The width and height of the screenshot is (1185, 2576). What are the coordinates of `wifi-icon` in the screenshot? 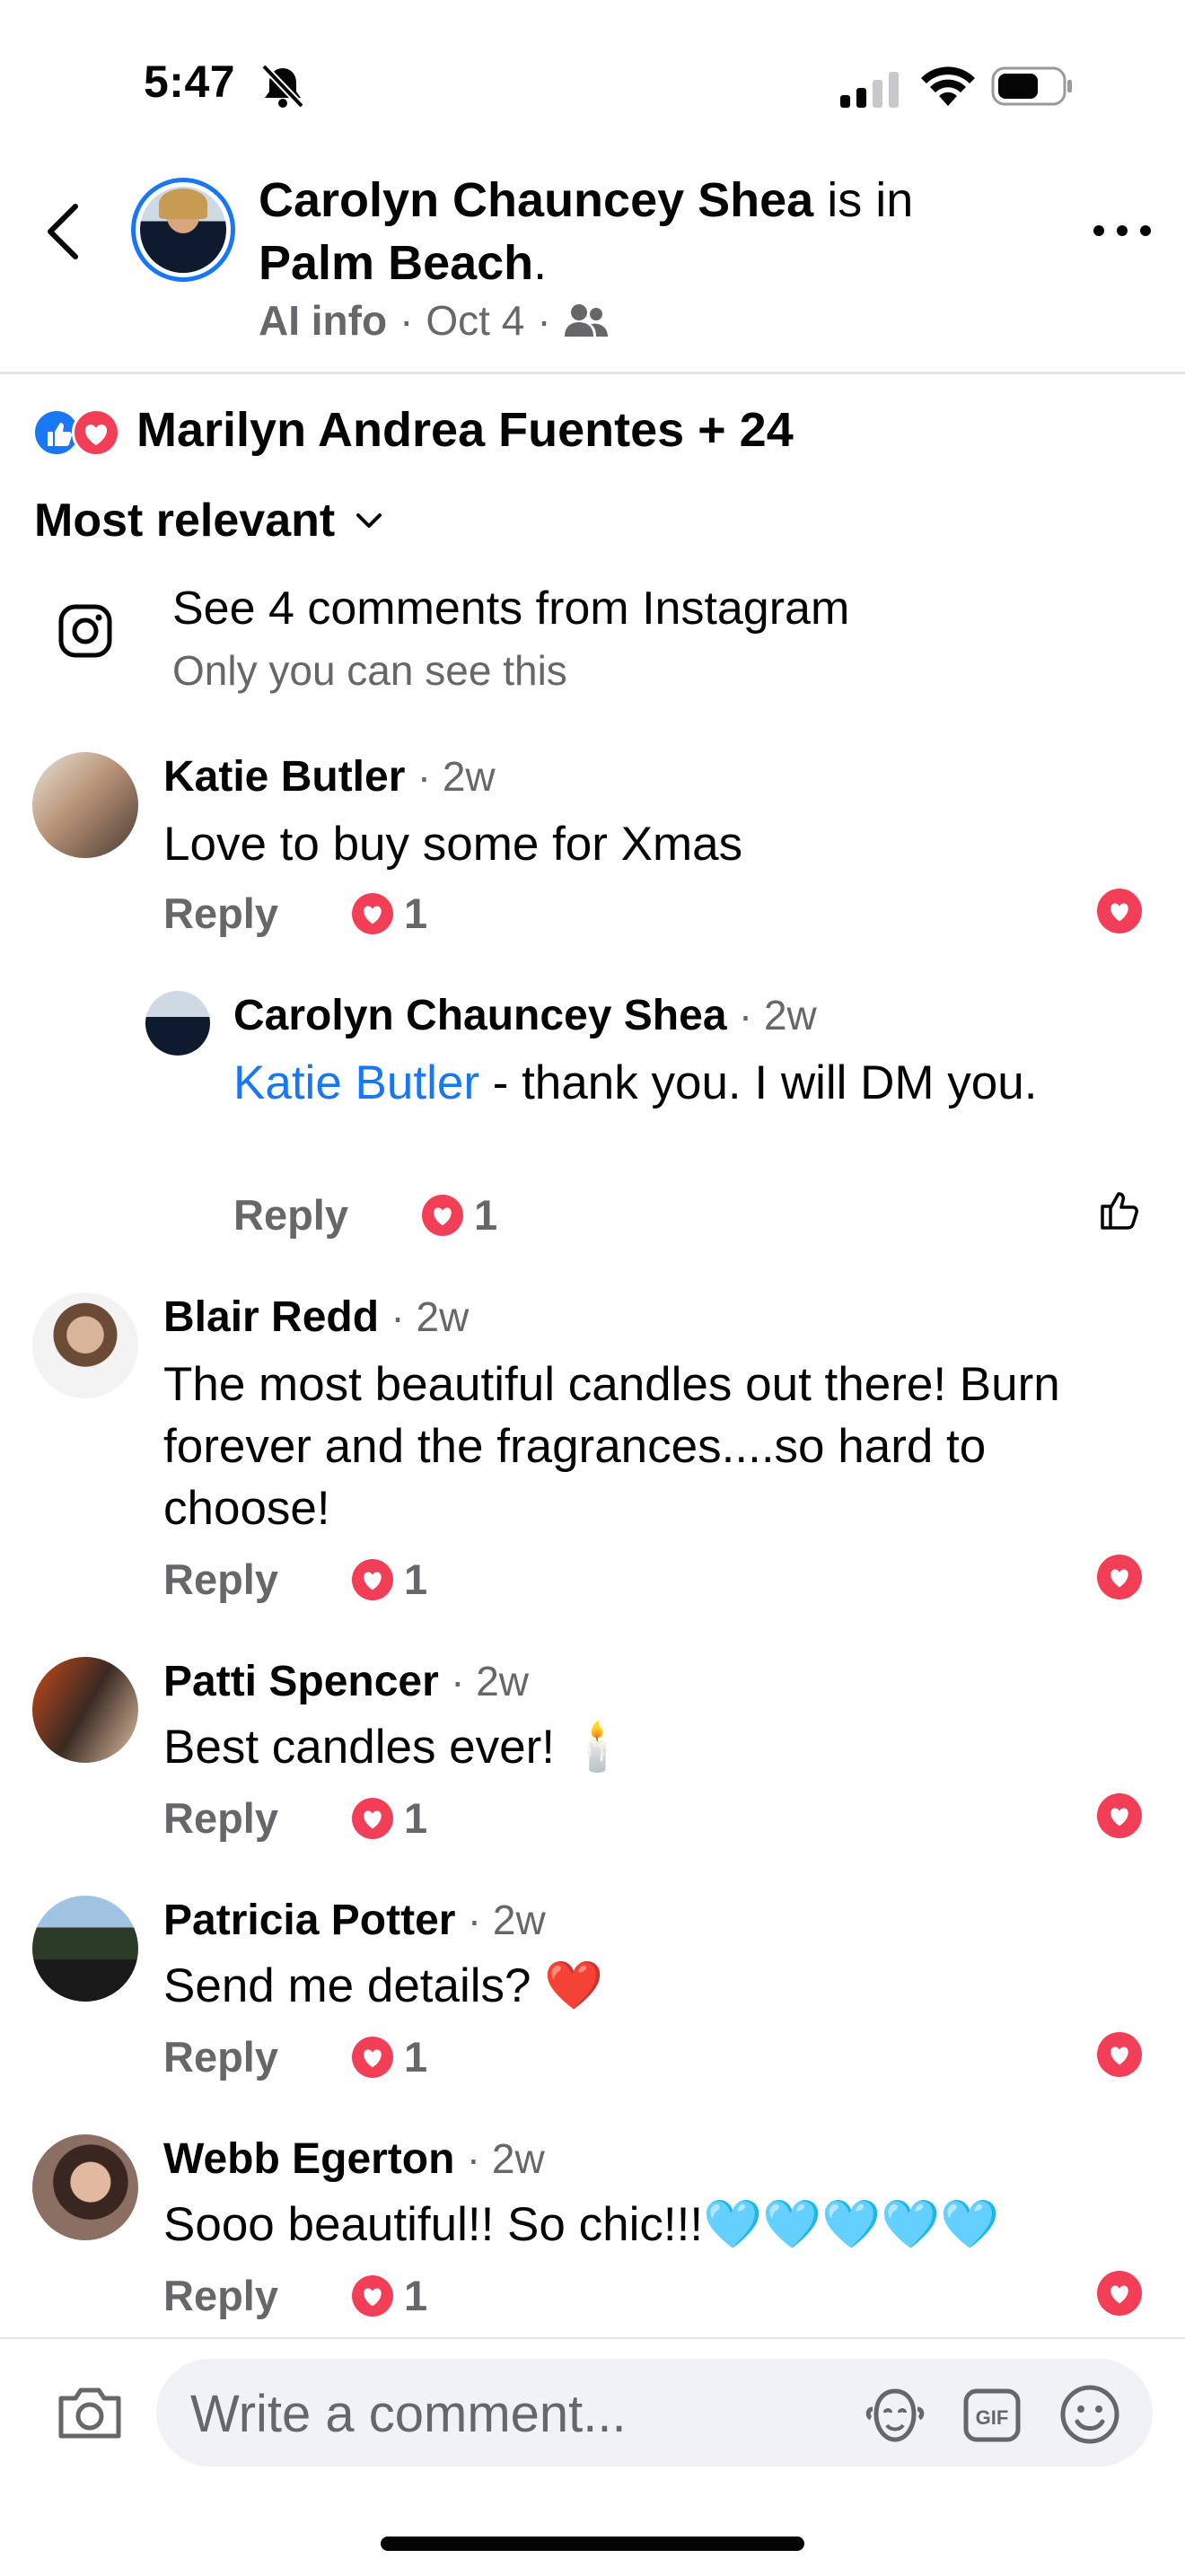 It's located at (948, 86).